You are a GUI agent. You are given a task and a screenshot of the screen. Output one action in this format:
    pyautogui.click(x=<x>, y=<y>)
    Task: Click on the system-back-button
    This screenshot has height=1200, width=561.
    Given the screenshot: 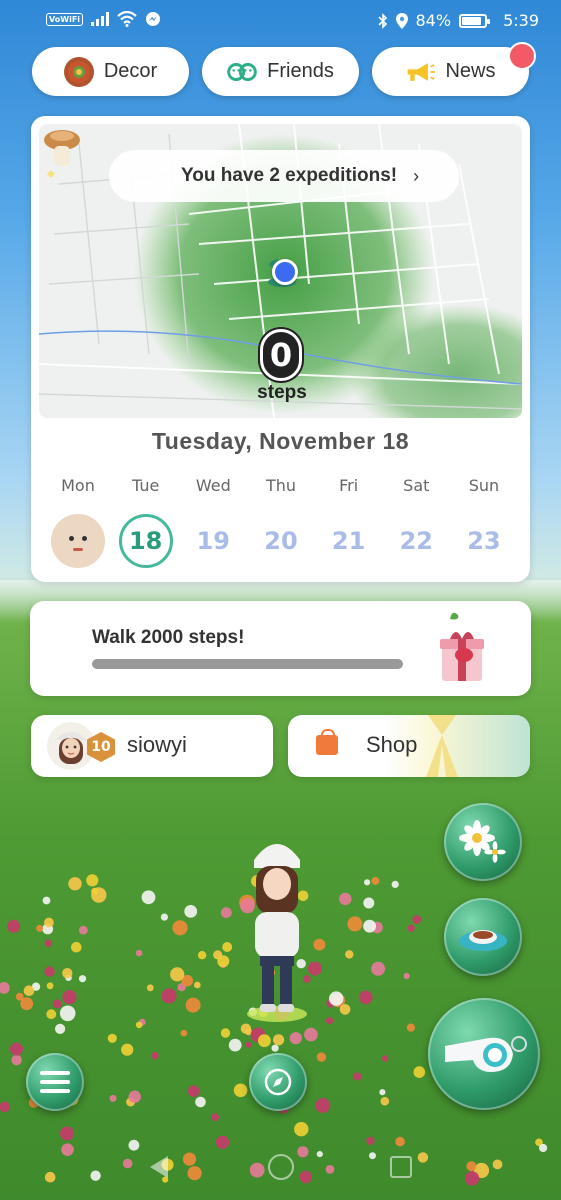 What is the action you would take?
    pyautogui.click(x=159, y=1167)
    